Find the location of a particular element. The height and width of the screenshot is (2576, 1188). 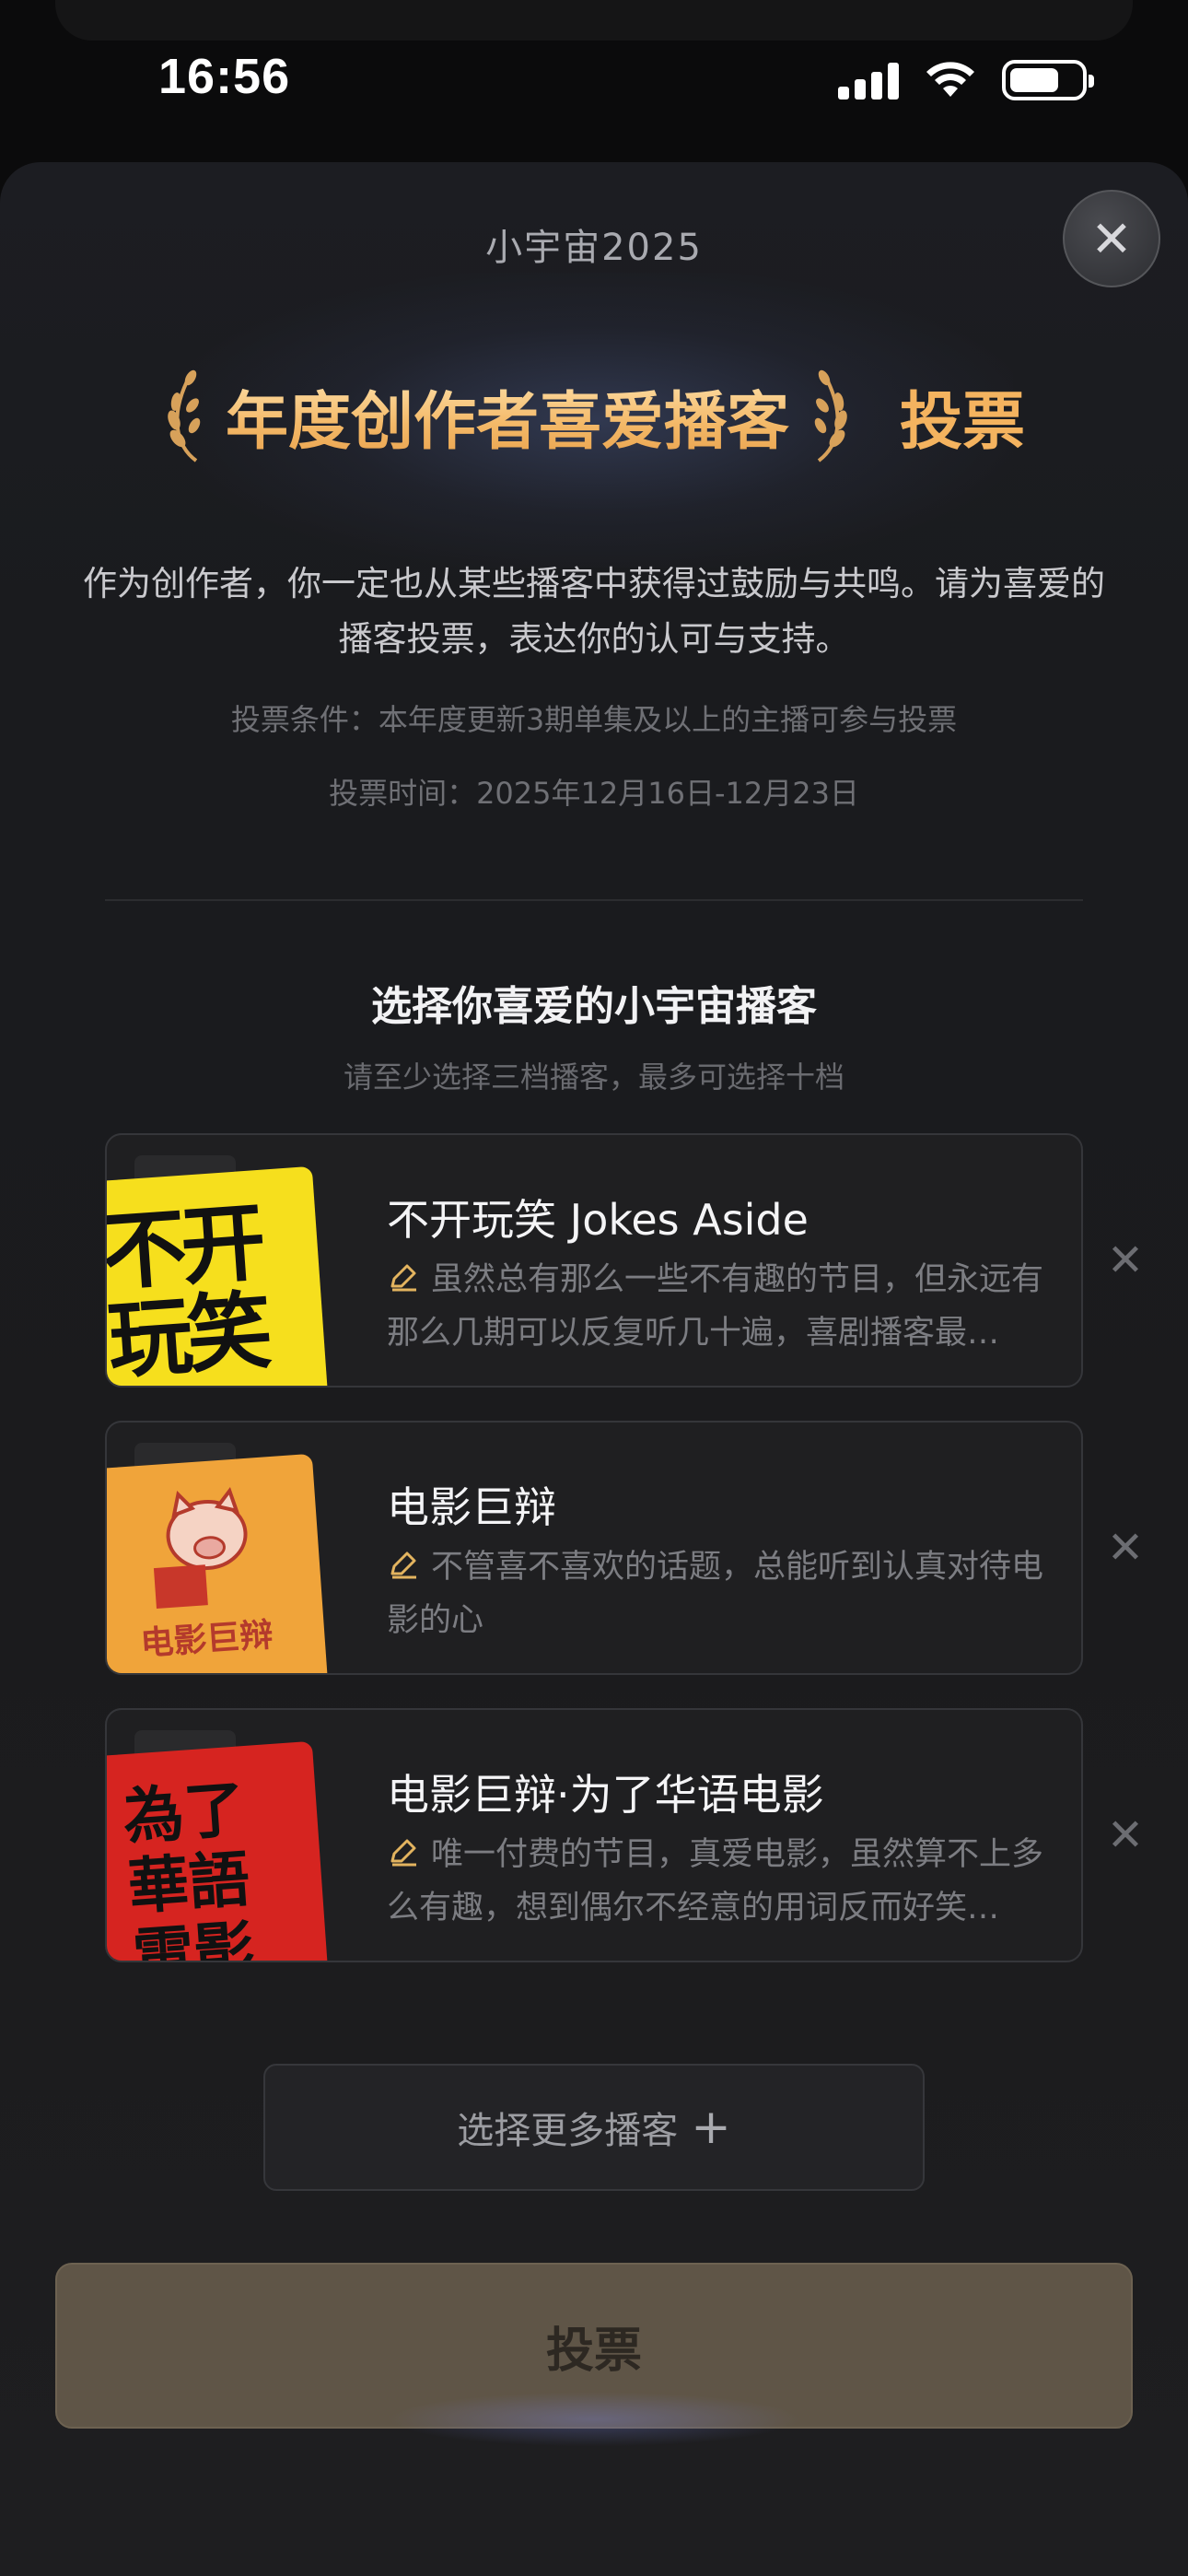

divider is located at coordinates (594, 900).